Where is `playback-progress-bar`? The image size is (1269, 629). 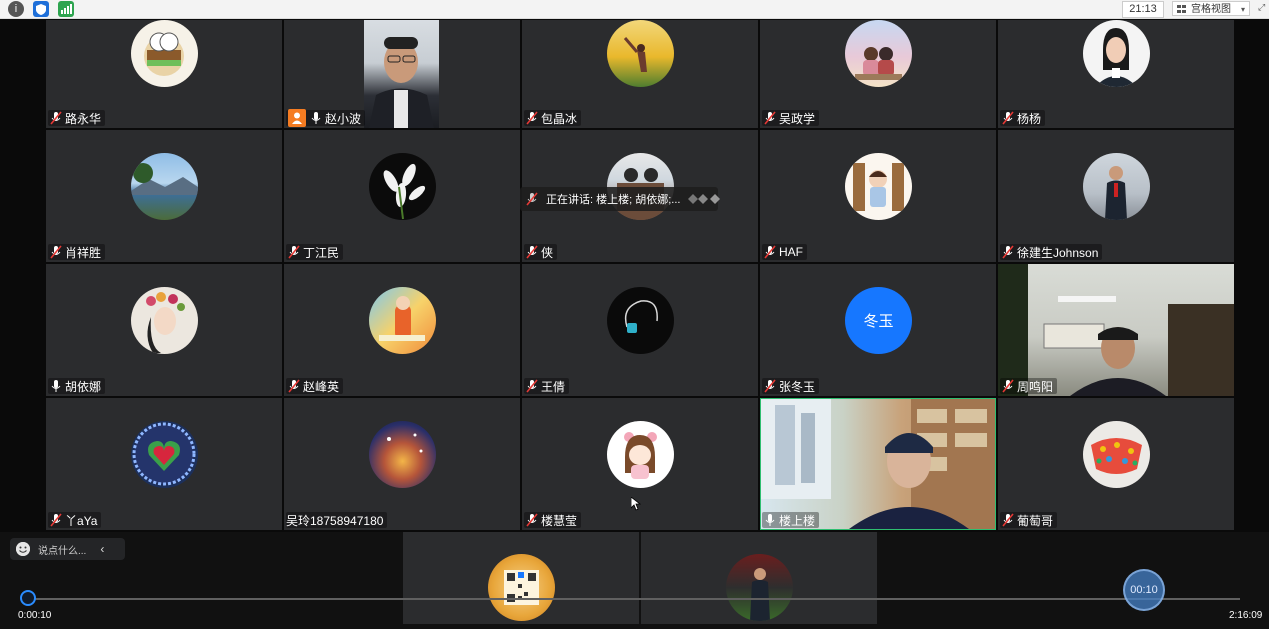 playback-progress-bar is located at coordinates (634, 599).